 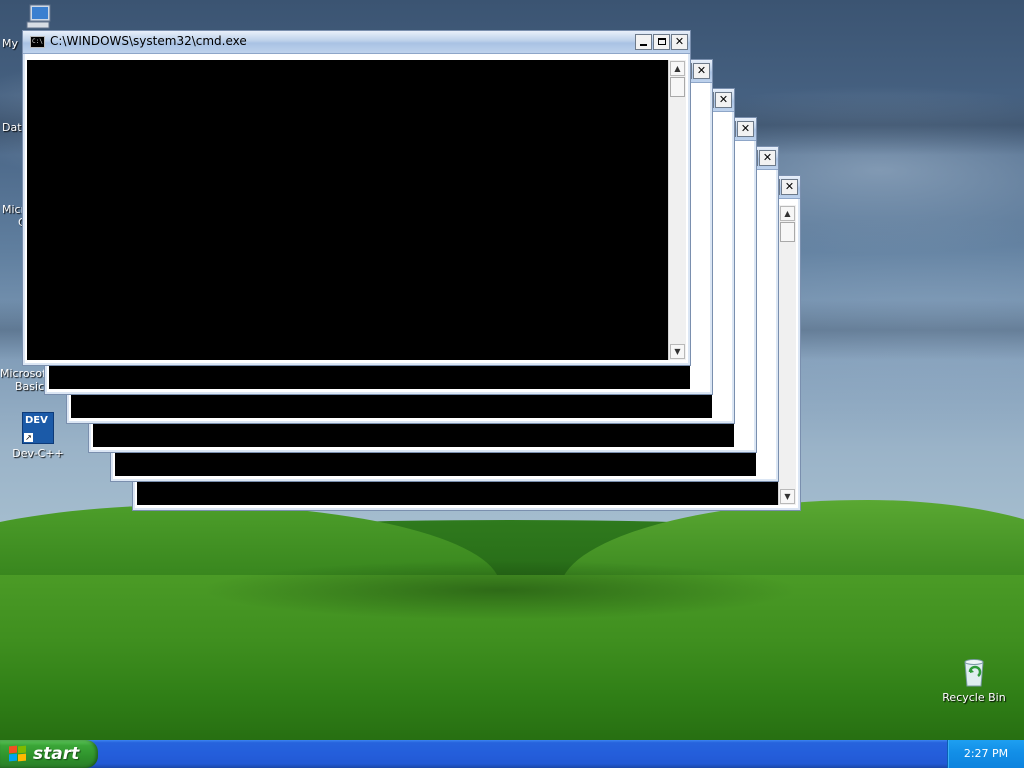 I want to click on title-bar: C:\ C:\WINDOWS\system32\cmd.exe ✕, so click(x=356, y=42).